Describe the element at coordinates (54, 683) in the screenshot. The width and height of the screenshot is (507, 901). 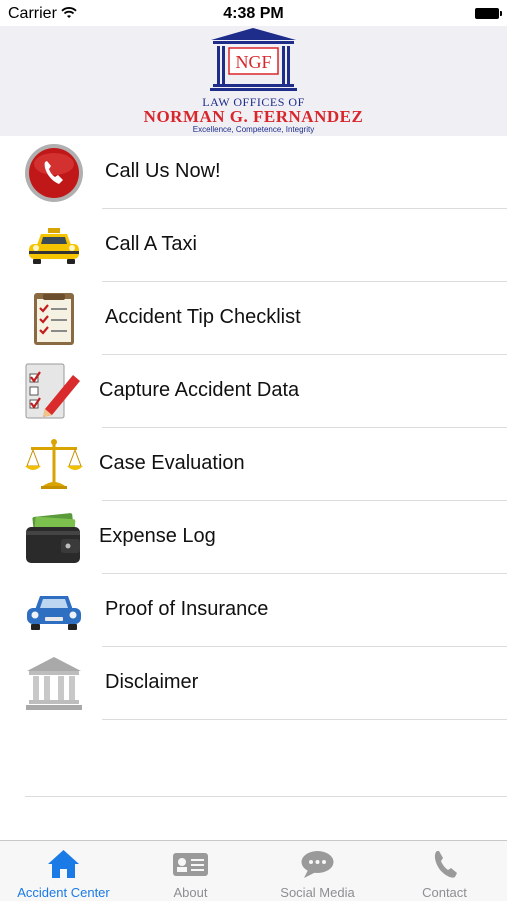
I see `courthouse-icon` at that location.